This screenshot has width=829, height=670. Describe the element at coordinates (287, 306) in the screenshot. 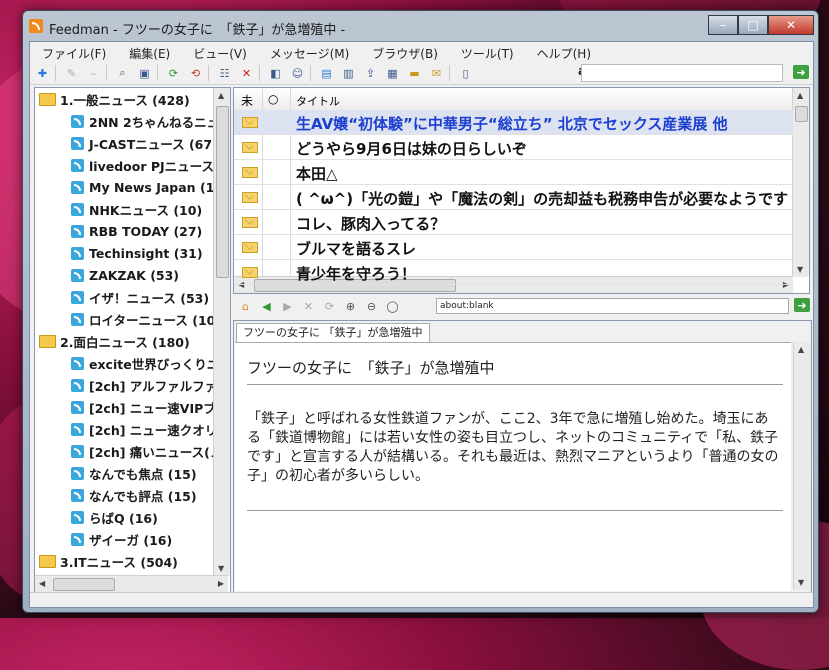

I see `forward-icon: ▶` at that location.